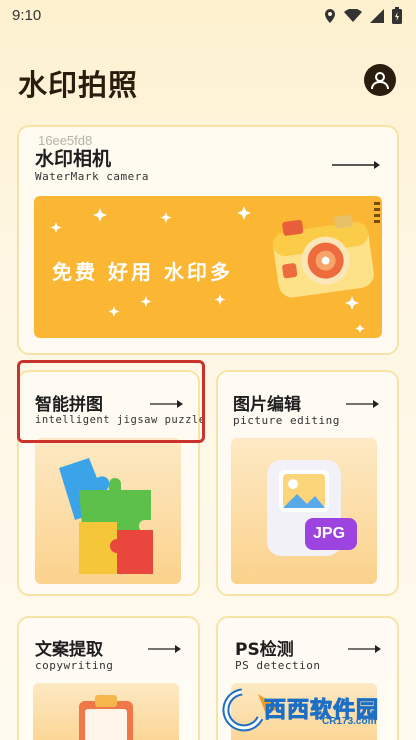 Image resolution: width=416 pixels, height=740 pixels. I want to click on status-icons, so click(363, 15).